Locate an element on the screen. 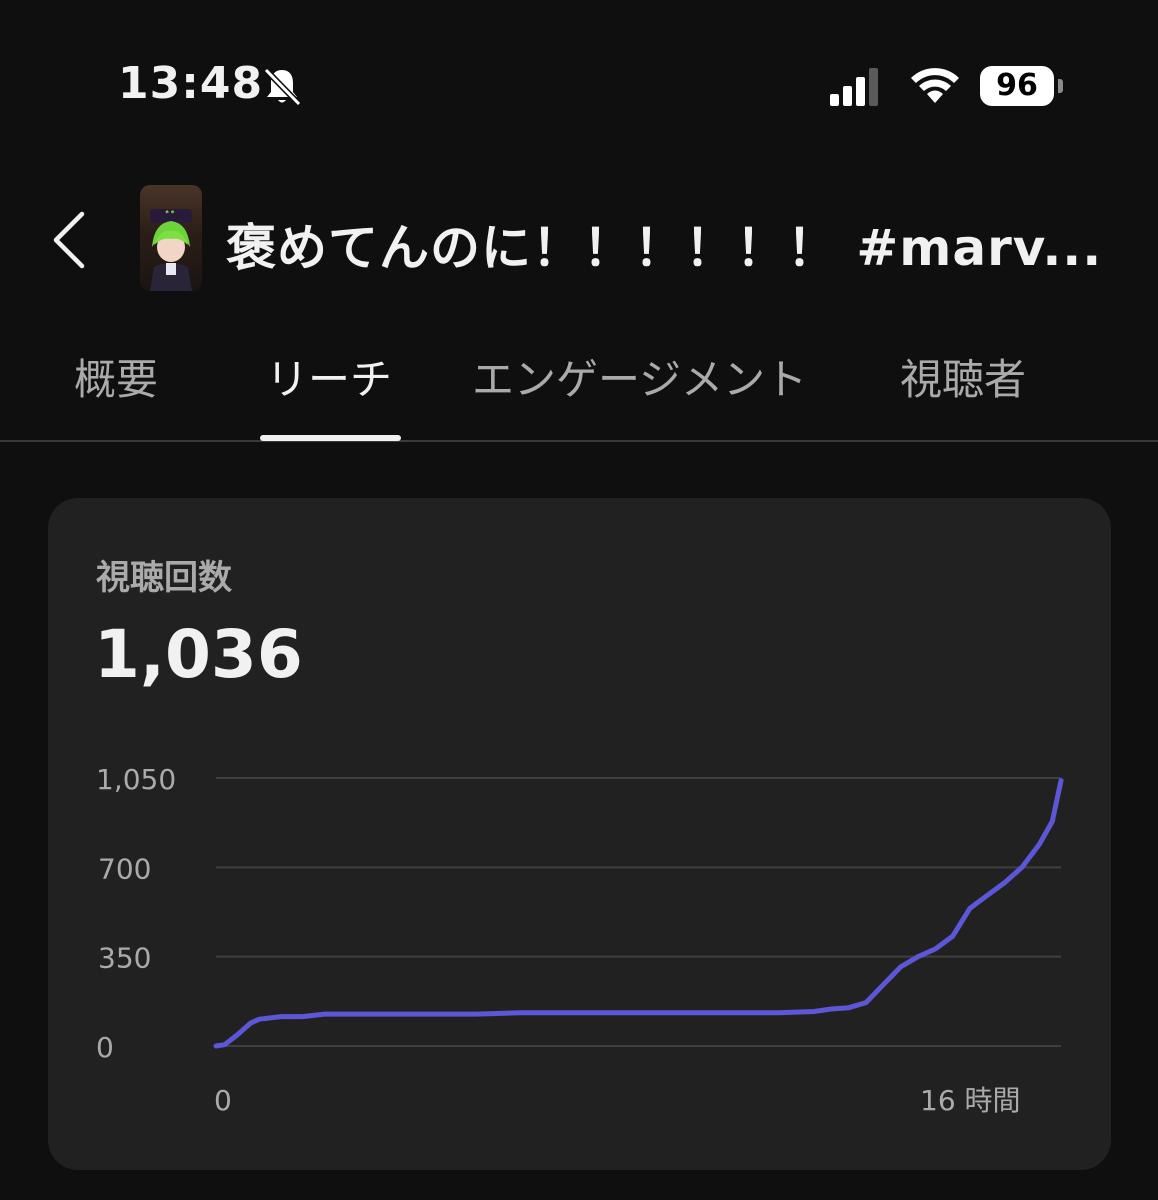 This screenshot has height=1200, width=1158. tab-engagement: エンゲージメント is located at coordinates (639, 376).